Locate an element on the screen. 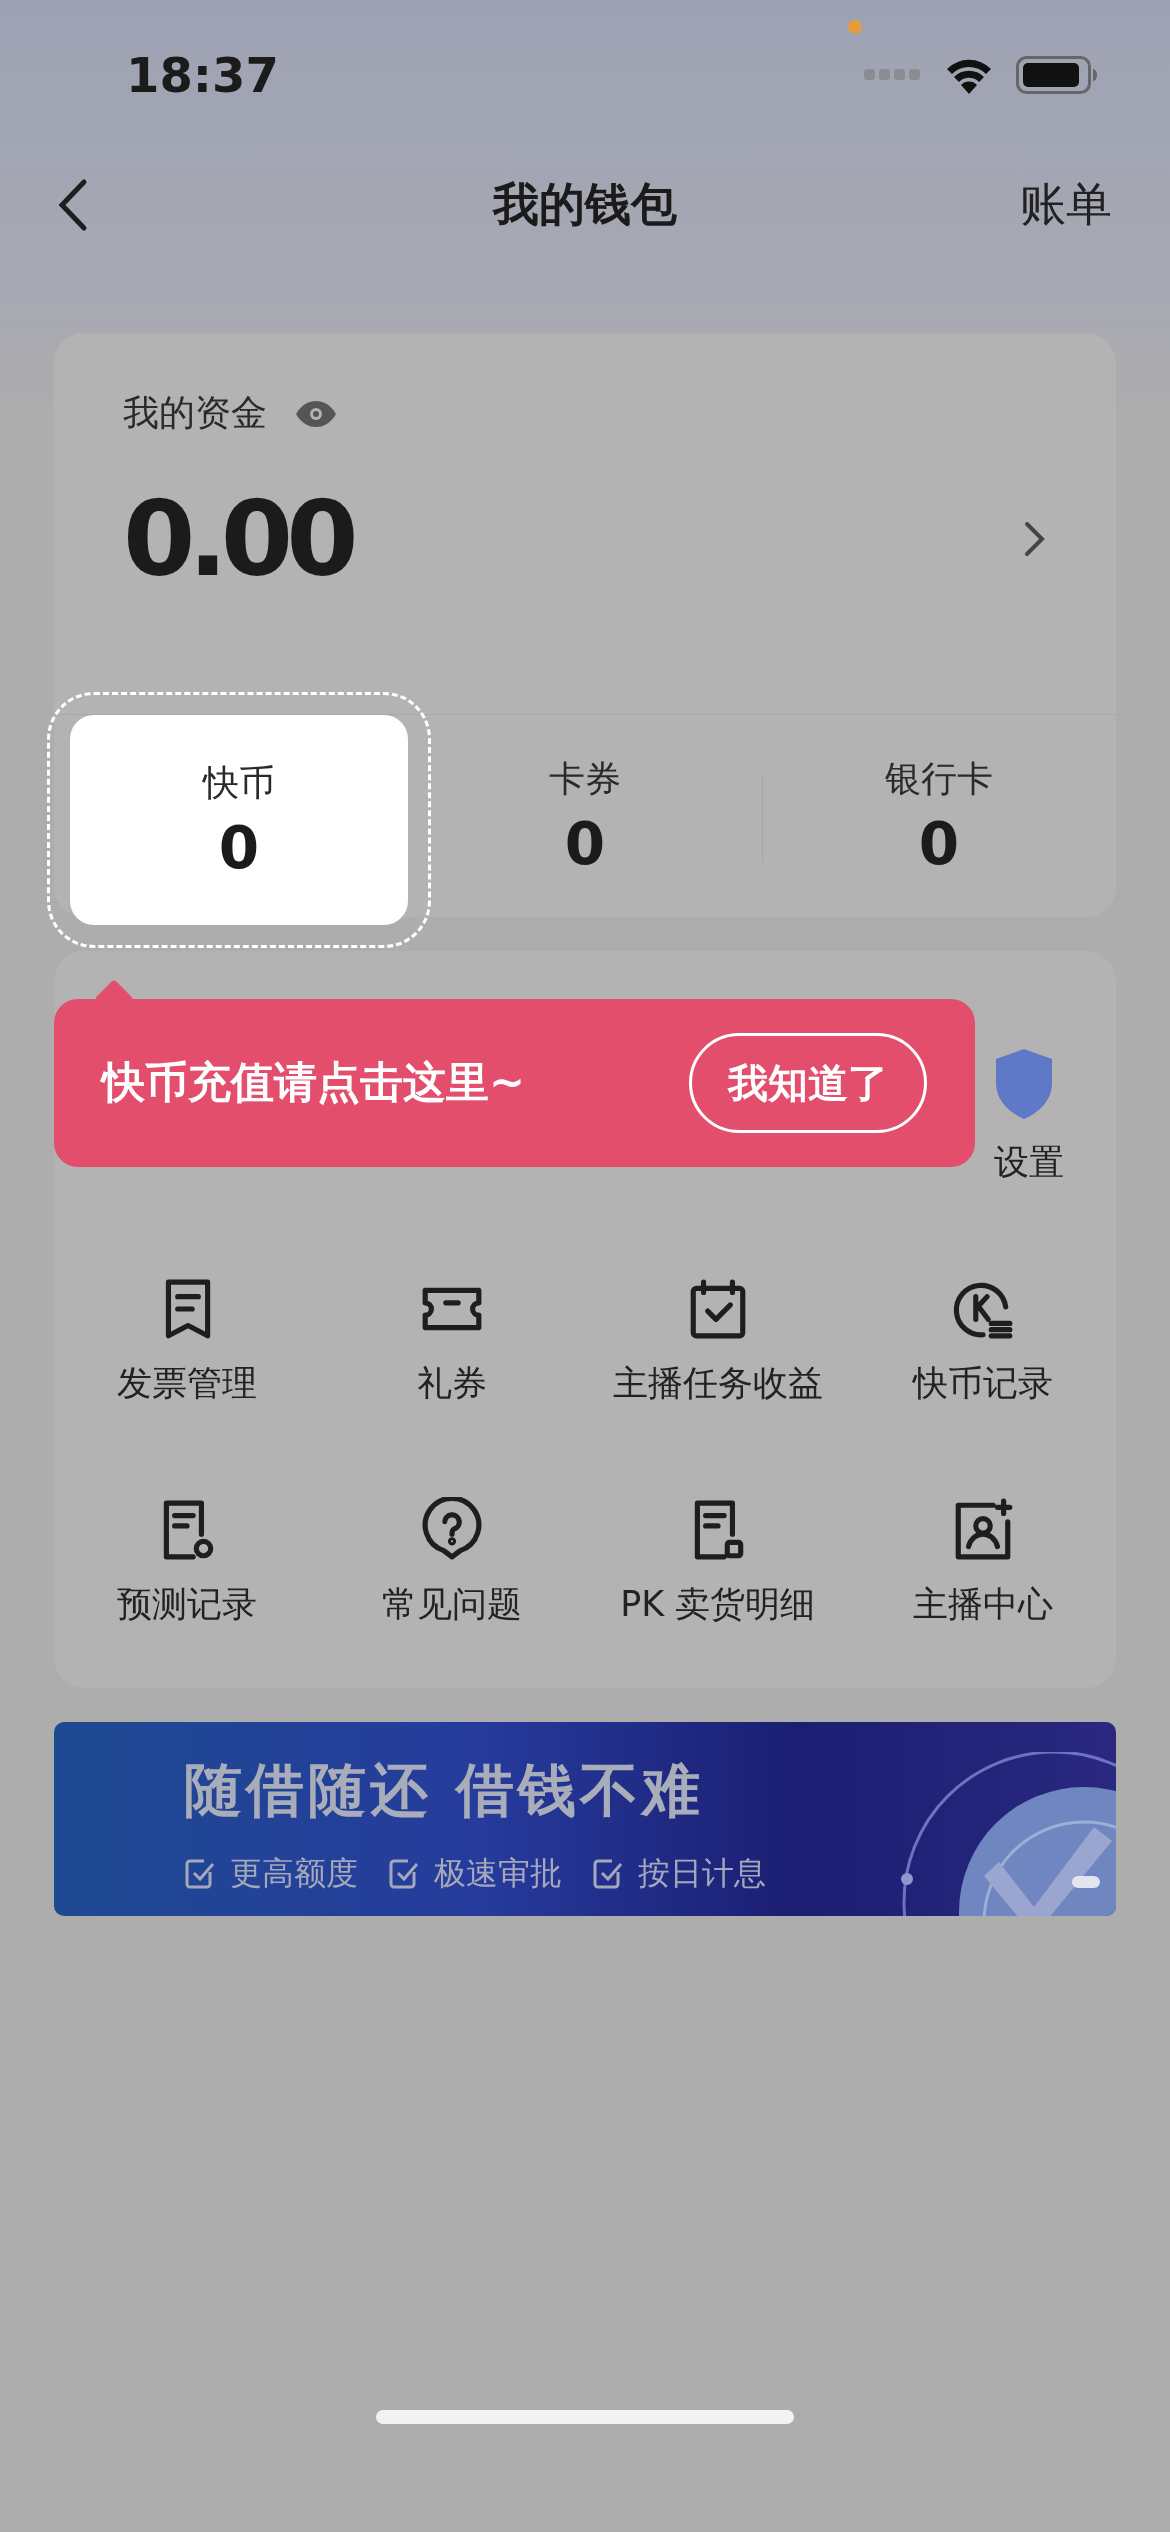  banner-feature: 按日计息 is located at coordinates (702, 1873).